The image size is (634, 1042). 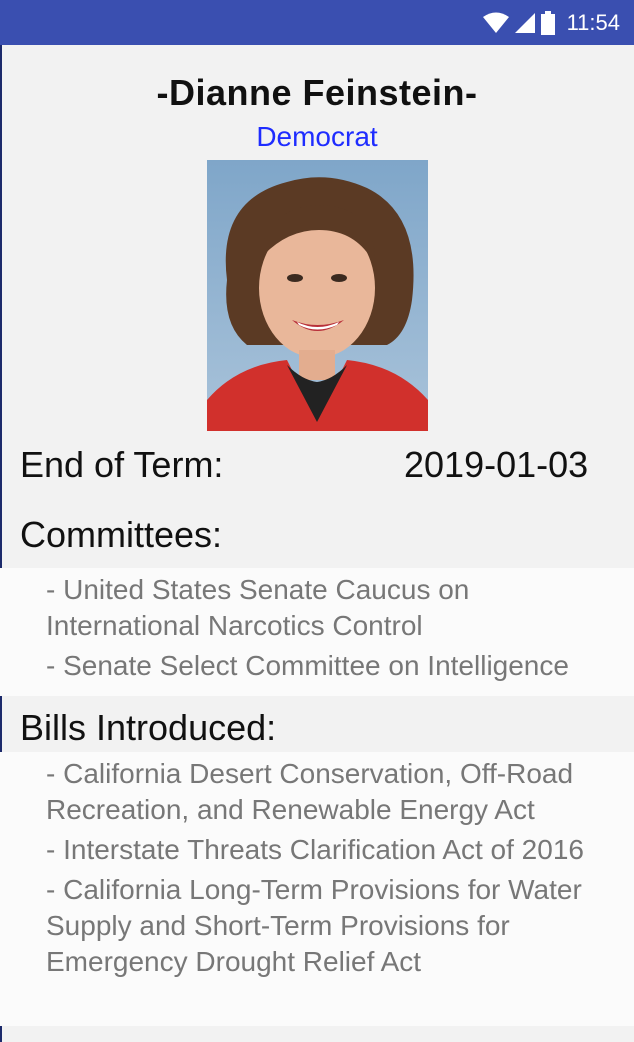 What do you see at coordinates (148, 727) in the screenshot?
I see `bills-heading: Bills Introduced:` at bounding box center [148, 727].